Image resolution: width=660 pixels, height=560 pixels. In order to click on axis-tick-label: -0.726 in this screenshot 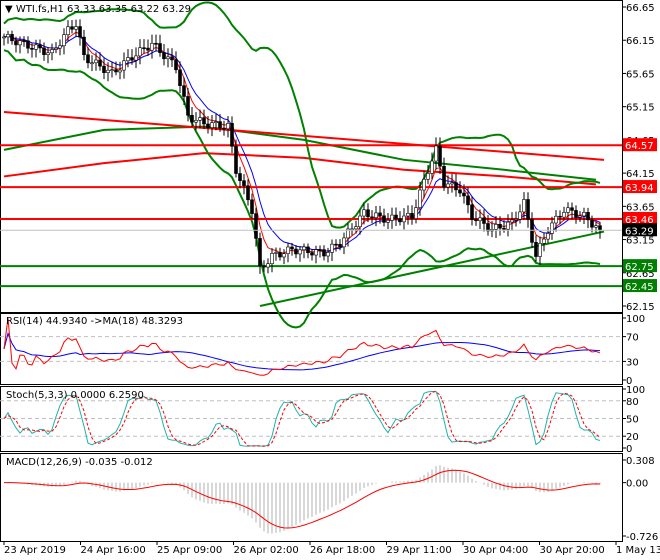, I will do `click(642, 537)`.